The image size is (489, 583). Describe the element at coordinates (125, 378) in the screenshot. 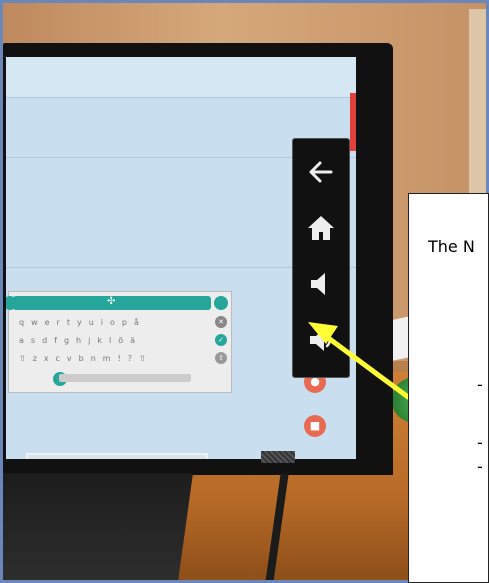

I see `space-bar` at that location.